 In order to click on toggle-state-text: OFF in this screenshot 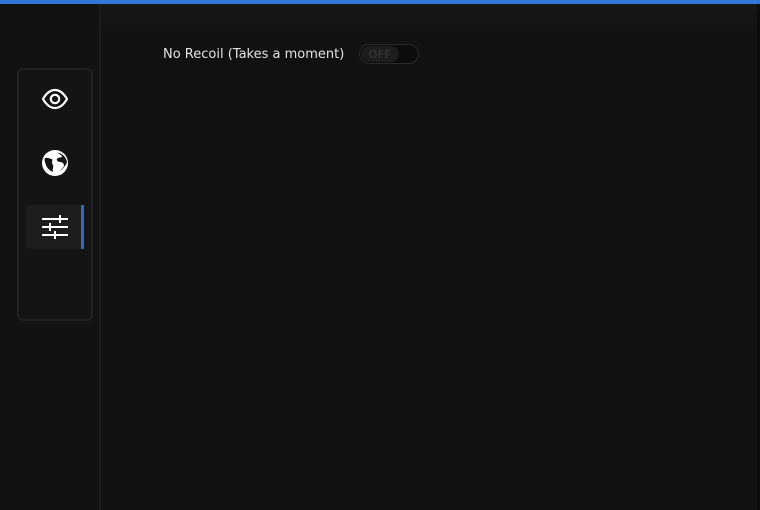, I will do `click(380, 54)`.